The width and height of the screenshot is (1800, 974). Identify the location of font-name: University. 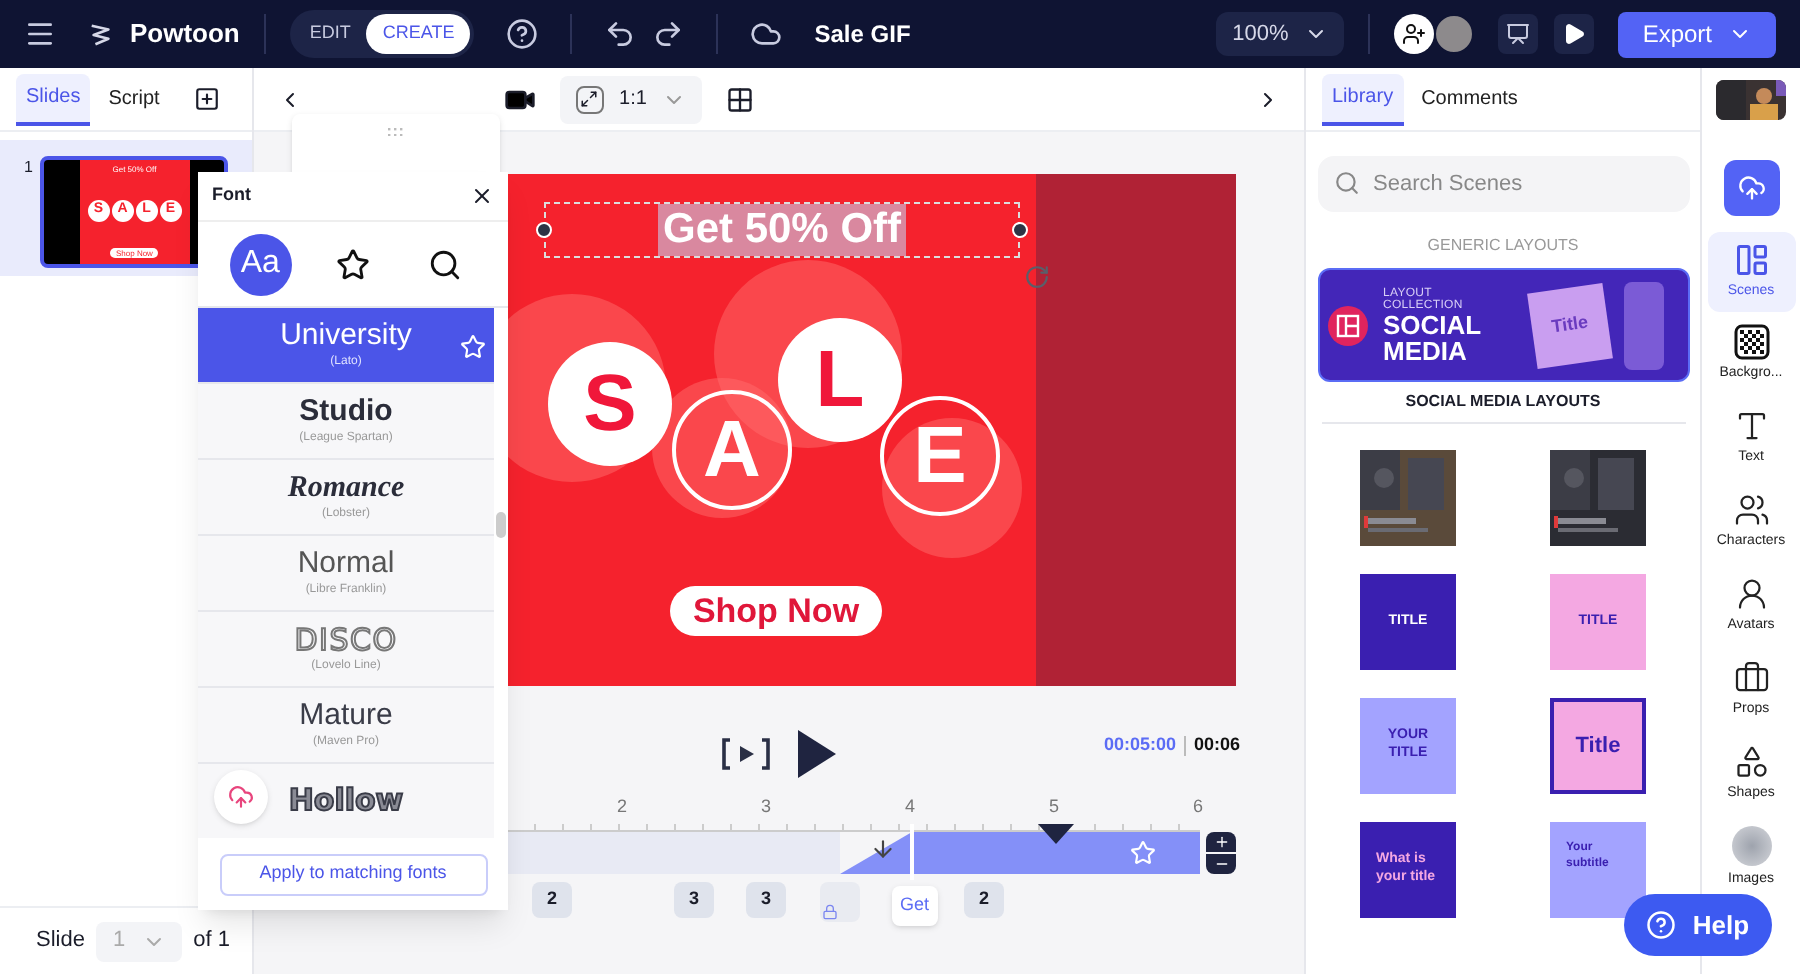
(346, 336).